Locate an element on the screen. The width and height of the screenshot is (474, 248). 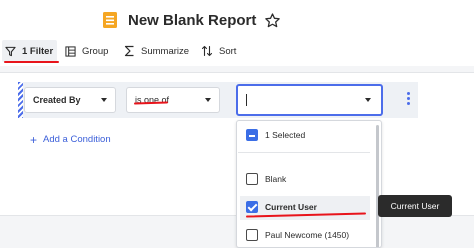
value-select-input is located at coordinates (309, 100).